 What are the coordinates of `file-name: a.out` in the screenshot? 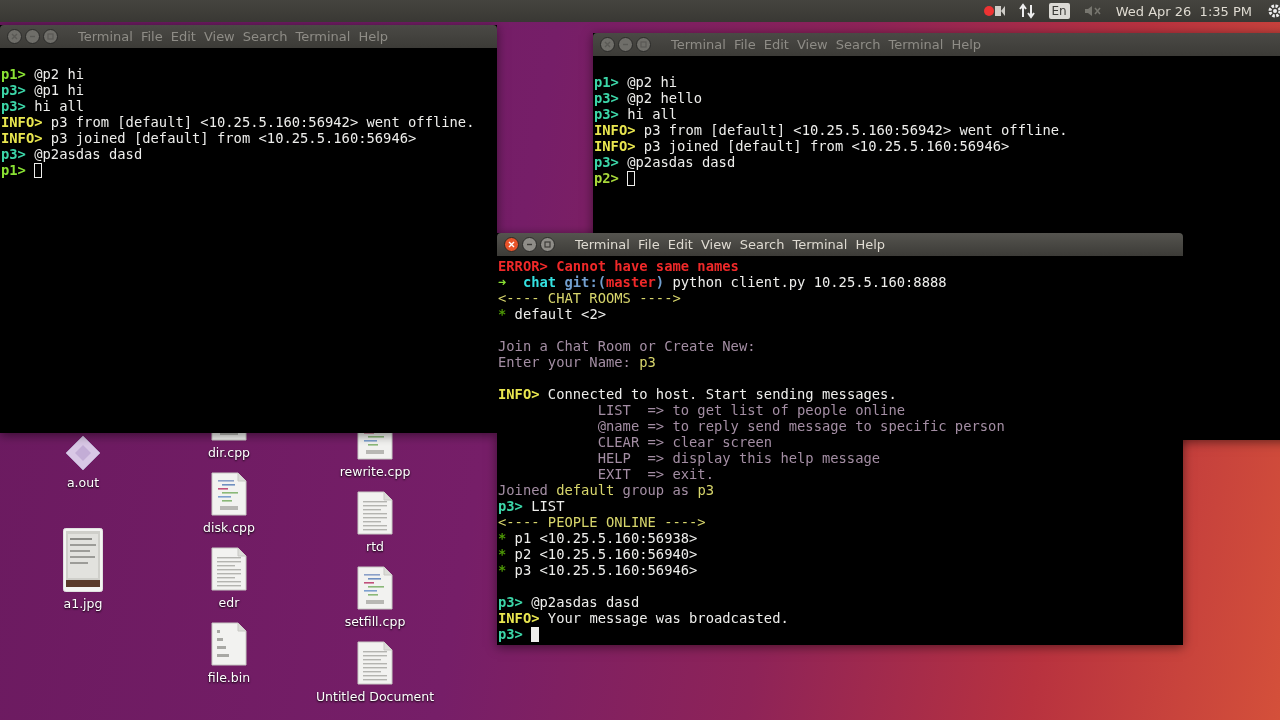 It's located at (83, 482).